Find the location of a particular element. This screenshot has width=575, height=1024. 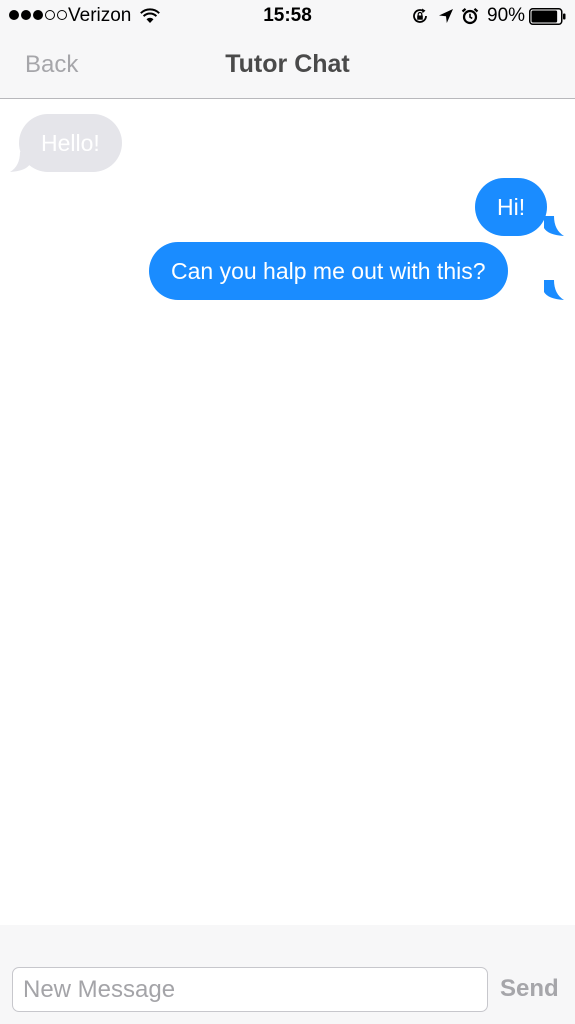

back-button: Back is located at coordinates (51, 65).